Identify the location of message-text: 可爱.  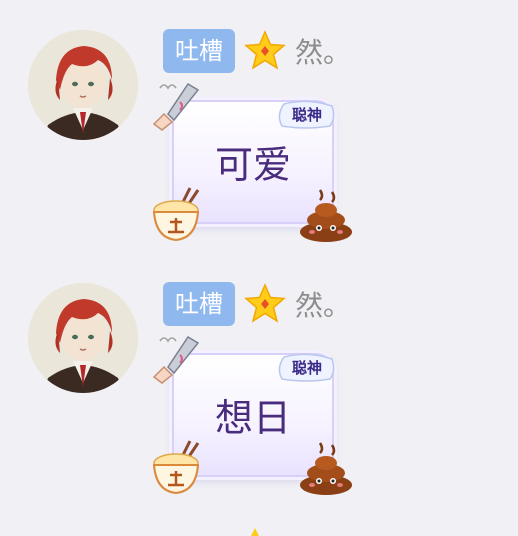
(252, 165).